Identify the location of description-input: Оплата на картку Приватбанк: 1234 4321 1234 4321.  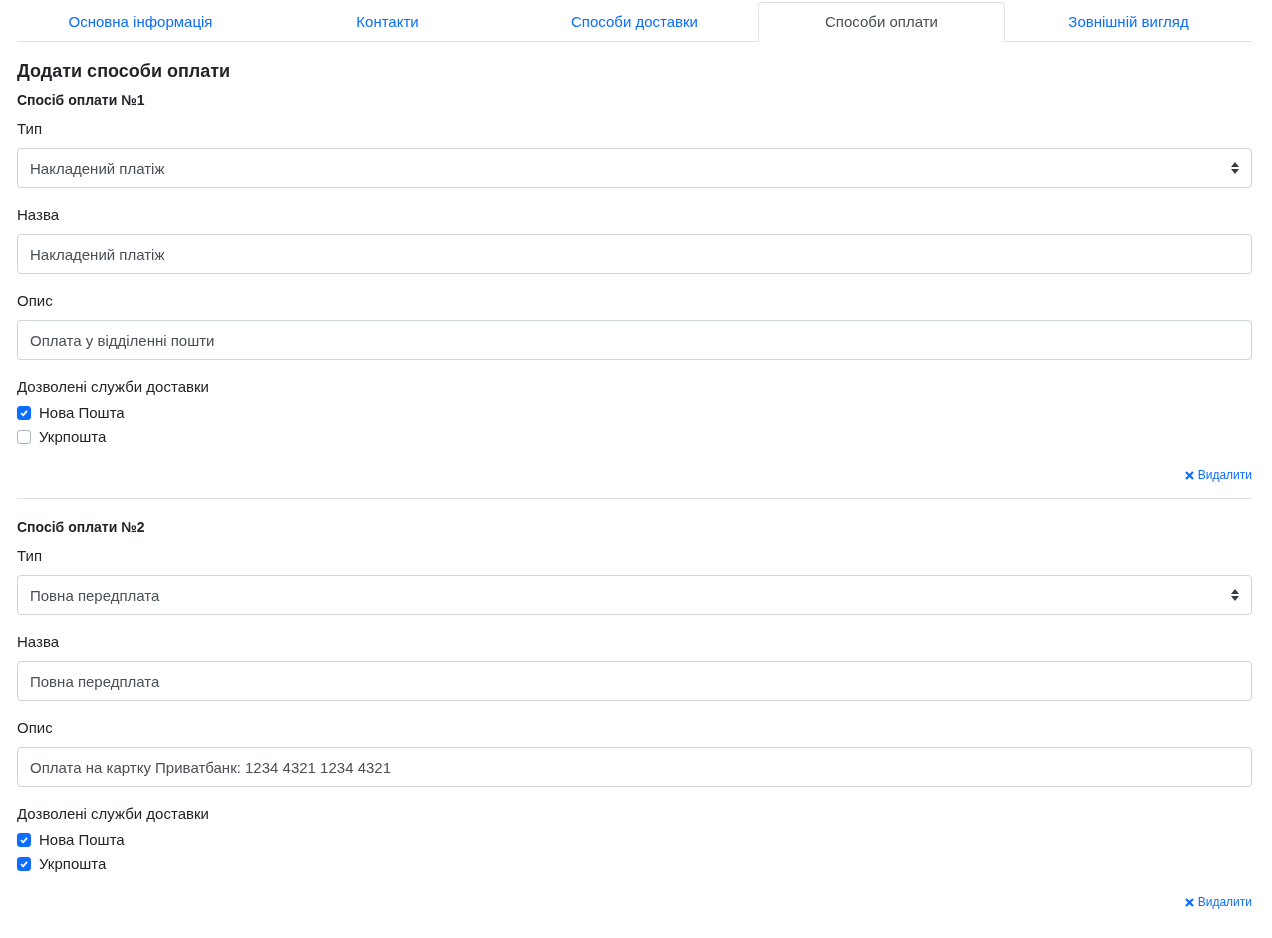
(634, 767).